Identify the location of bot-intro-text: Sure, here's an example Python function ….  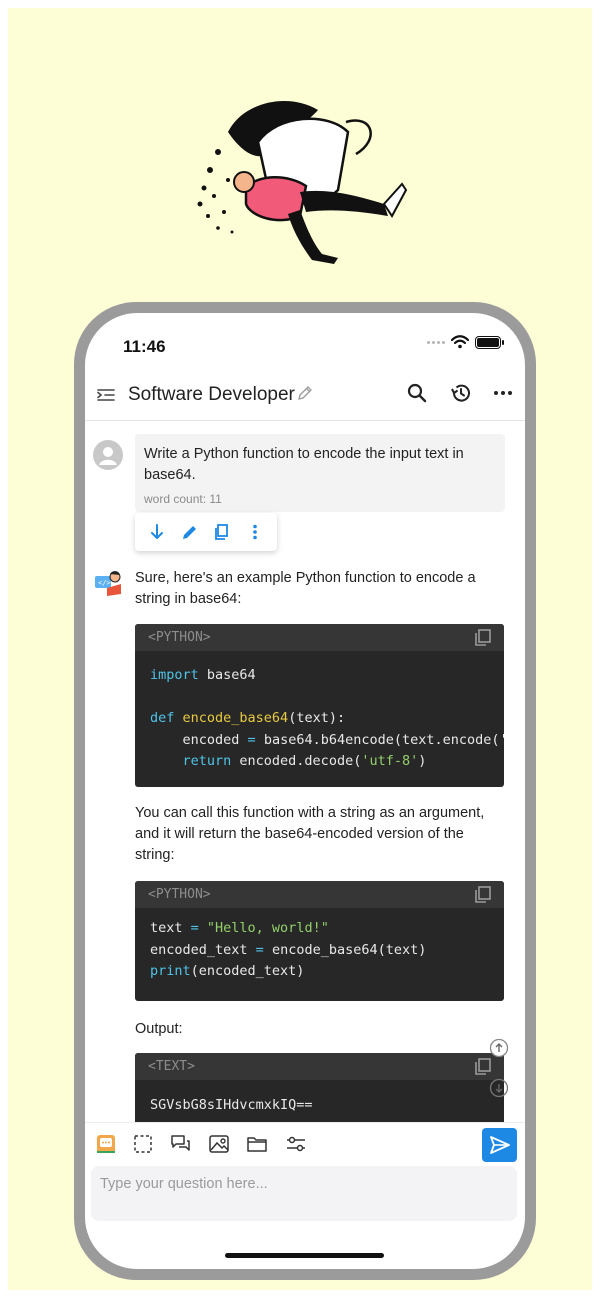
(305, 588).